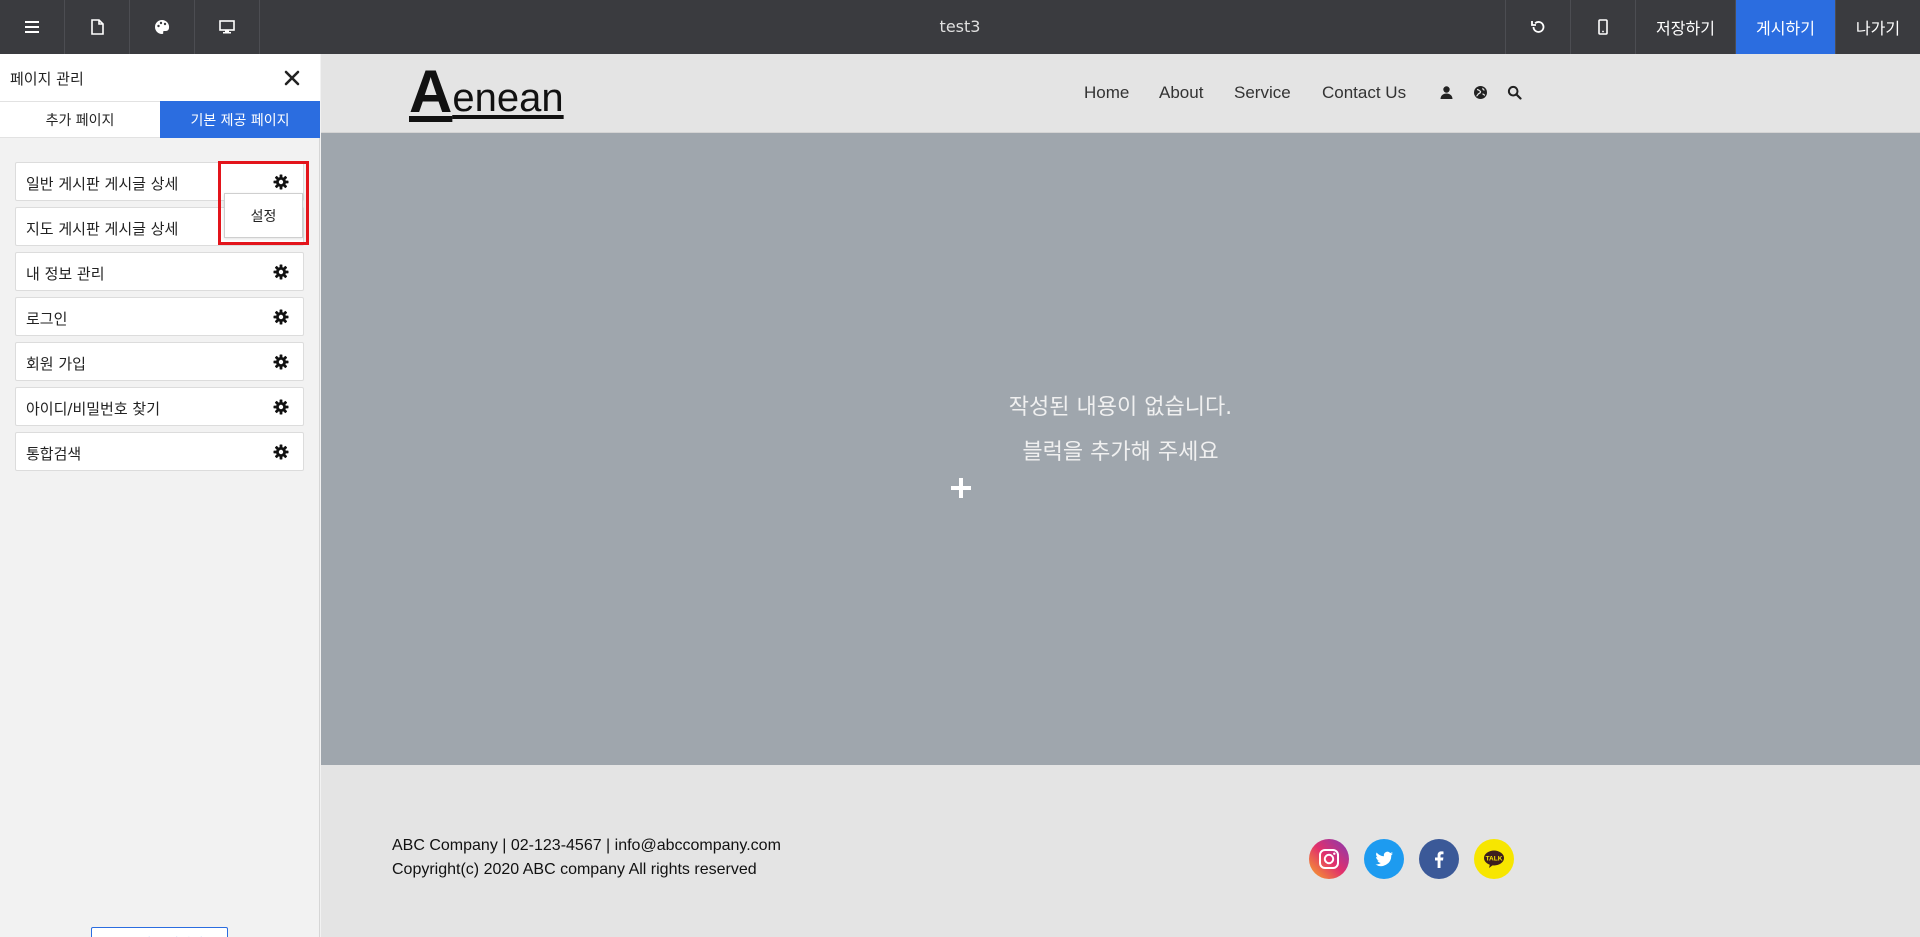  I want to click on mobile-icon, so click(1603, 27).